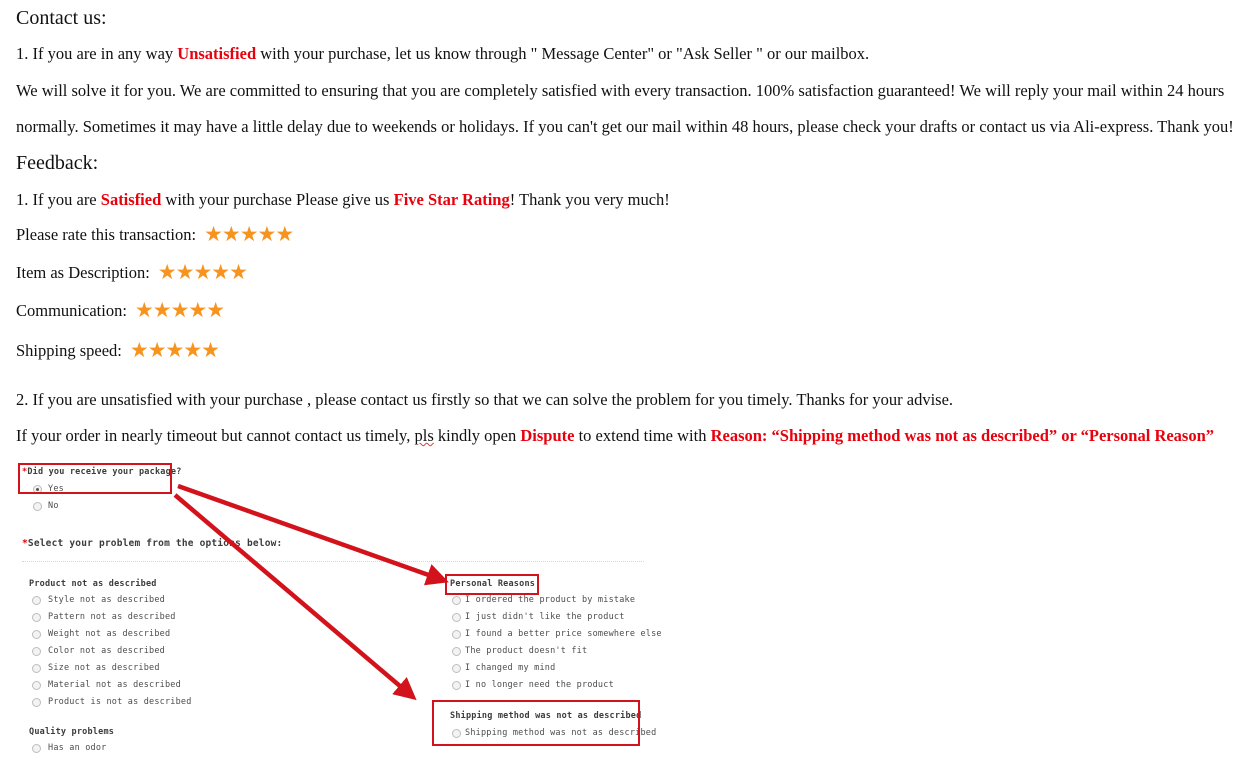 This screenshot has height=765, width=1255. Describe the element at coordinates (104, 668) in the screenshot. I see `radio-label-size-not-as-described: Size not as described` at that location.